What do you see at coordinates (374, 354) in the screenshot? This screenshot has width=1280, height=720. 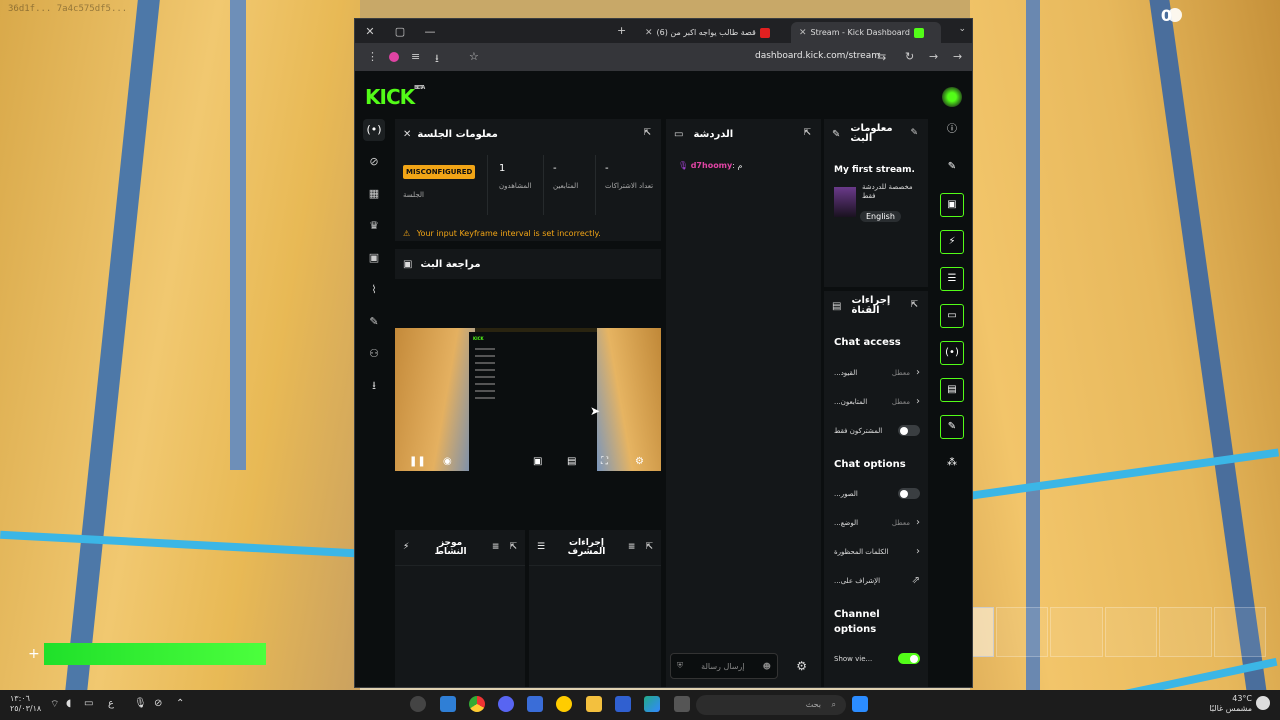 I see `users-icon: ⚇` at bounding box center [374, 354].